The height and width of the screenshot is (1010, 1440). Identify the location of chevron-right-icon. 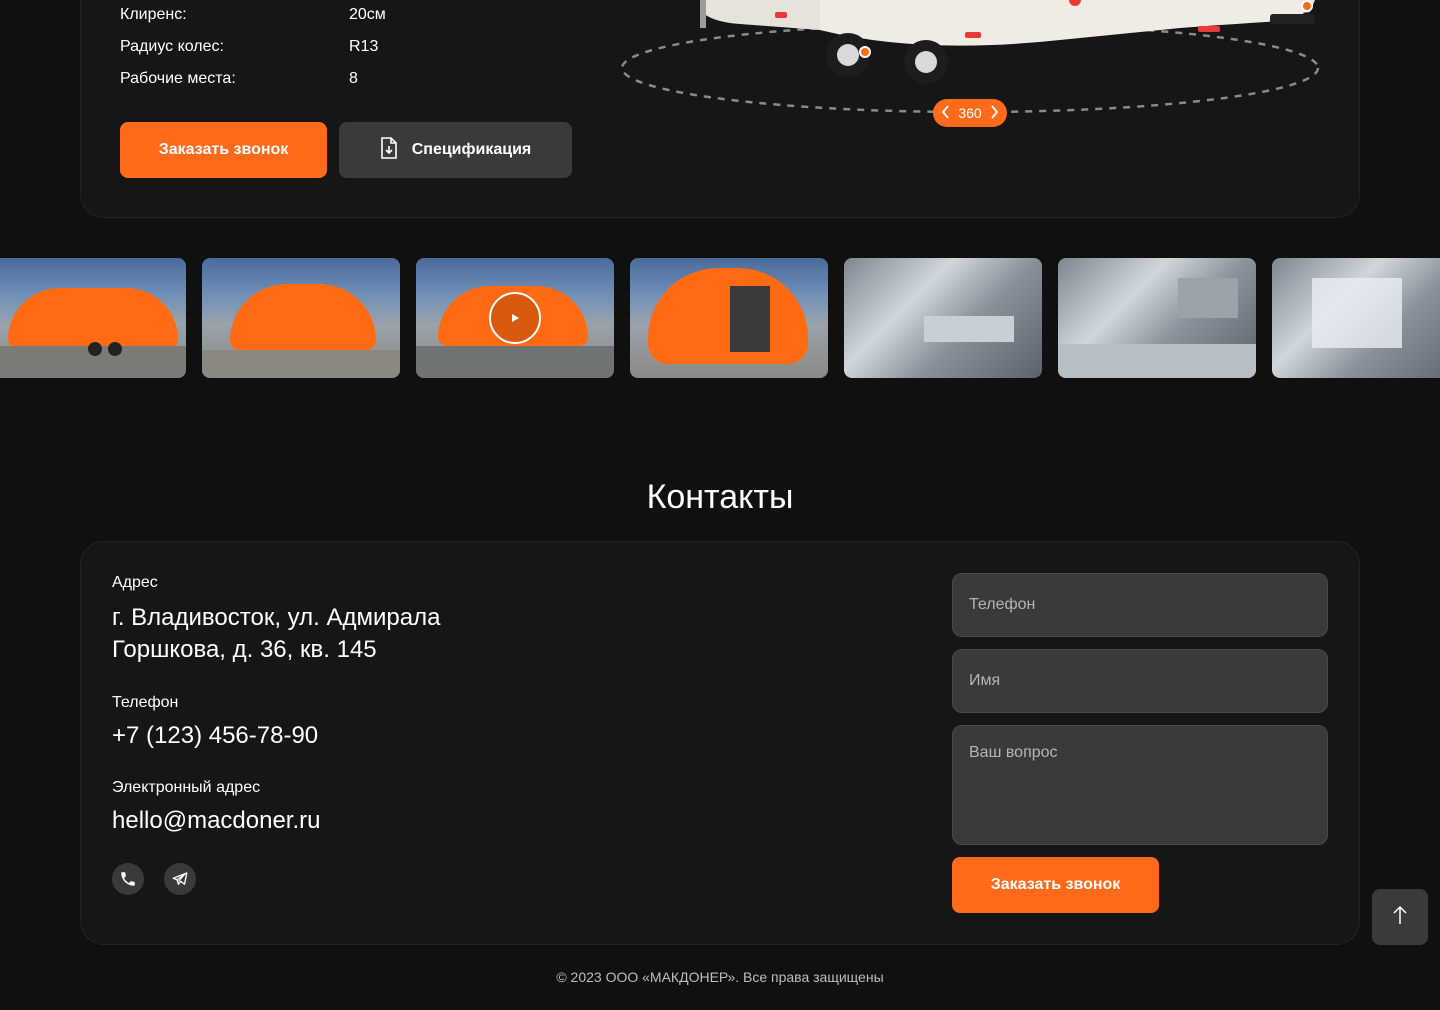
(994, 113).